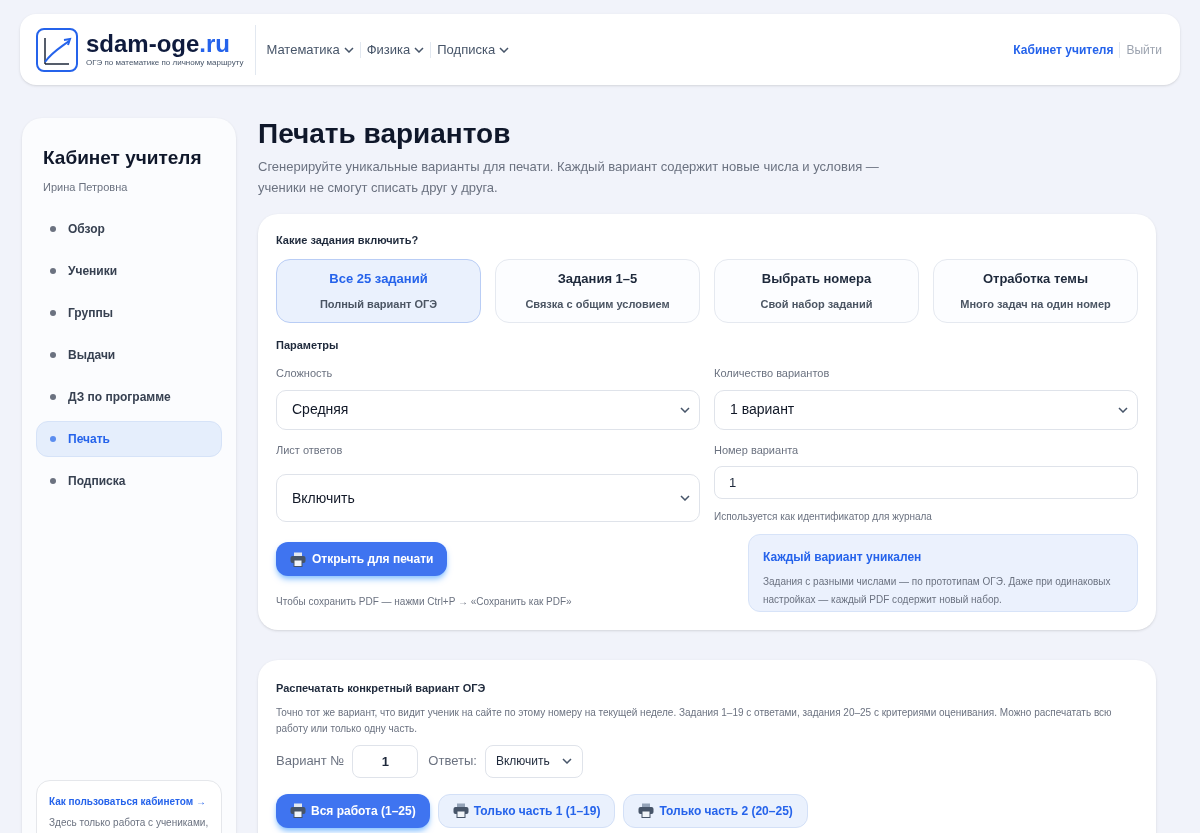 Image resolution: width=1200 pixels, height=833 pixels. Describe the element at coordinates (129, 801) in the screenshot. I see `help-link: Как пользоваться кабинетом →` at that location.